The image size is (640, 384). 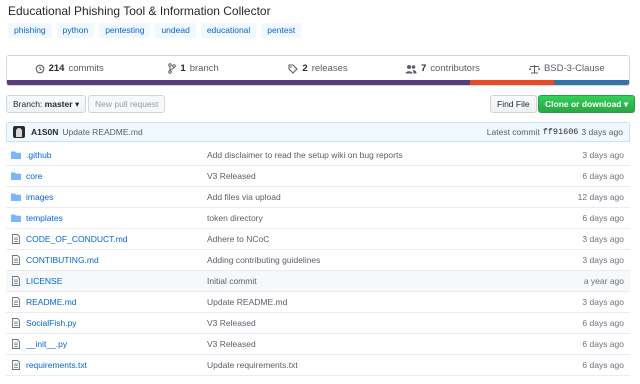 I want to click on file-commit-message: Adhere to NCoC, so click(x=367, y=239).